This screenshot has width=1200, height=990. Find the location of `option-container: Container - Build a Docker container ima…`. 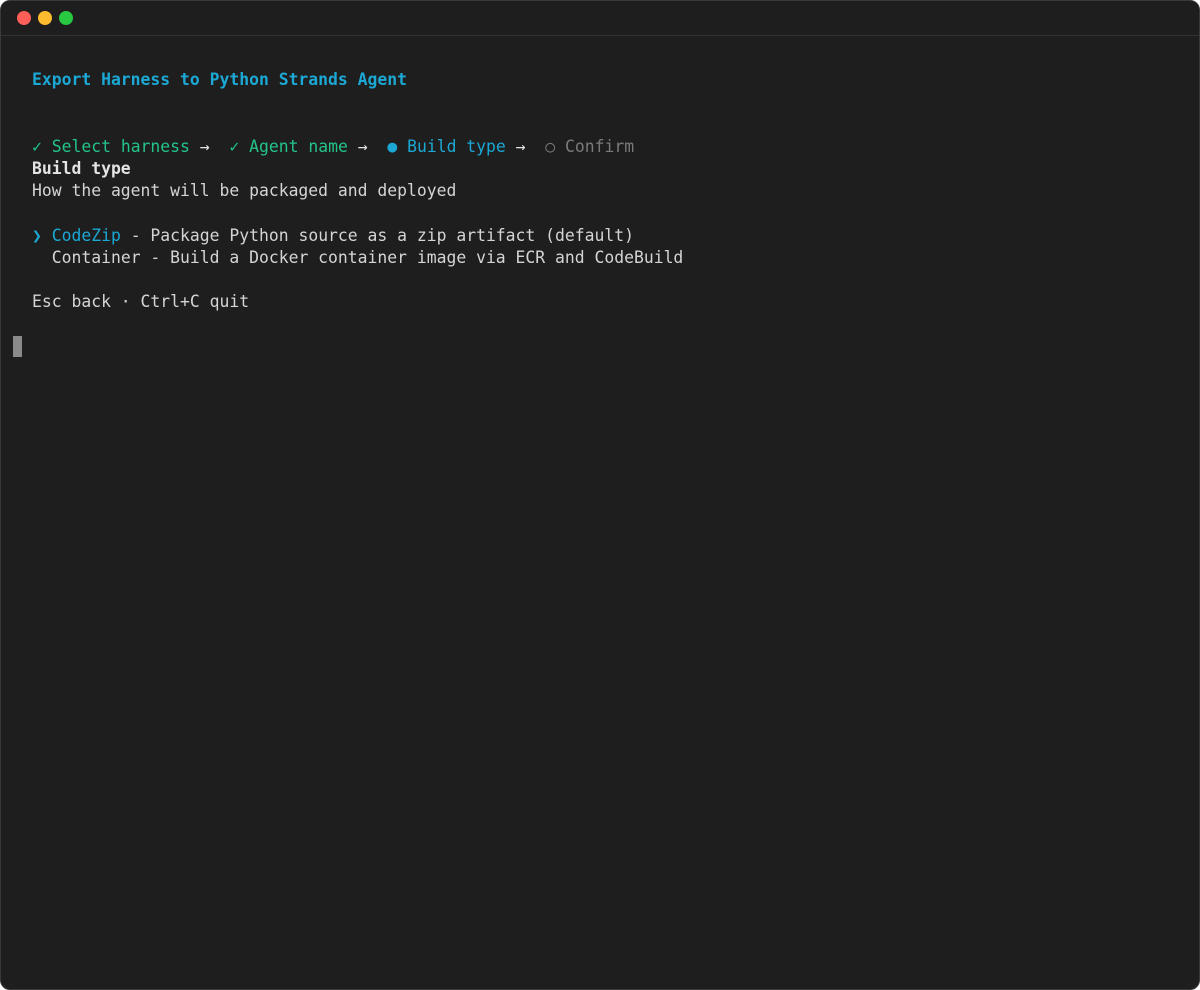

option-container: Container - Build a Docker container ima… is located at coordinates (358, 258).